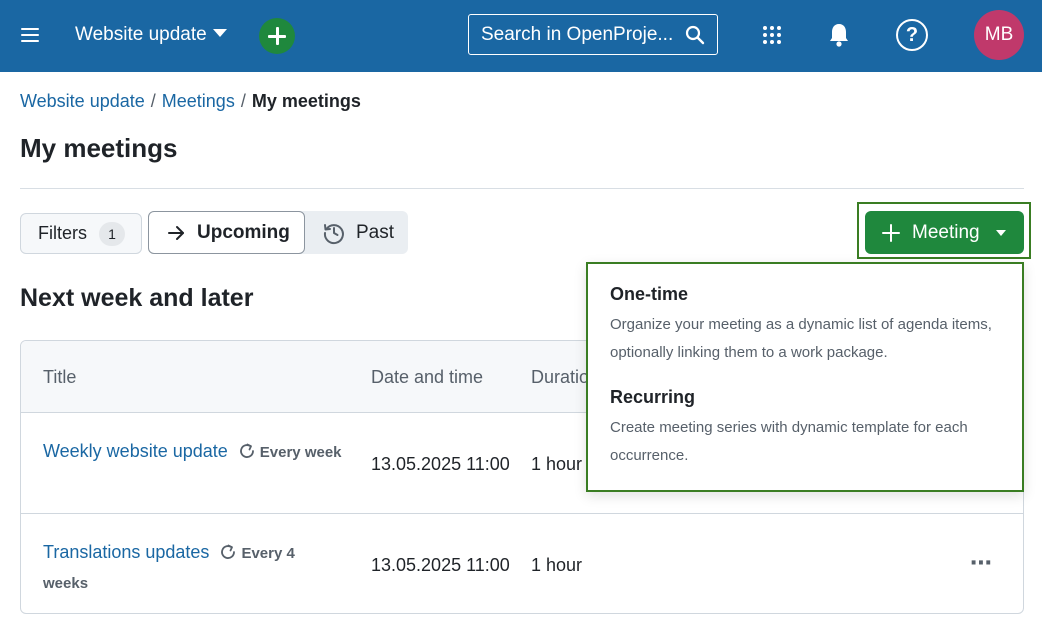 This screenshot has height=637, width=1042. I want to click on tab-past: Past, so click(356, 232).